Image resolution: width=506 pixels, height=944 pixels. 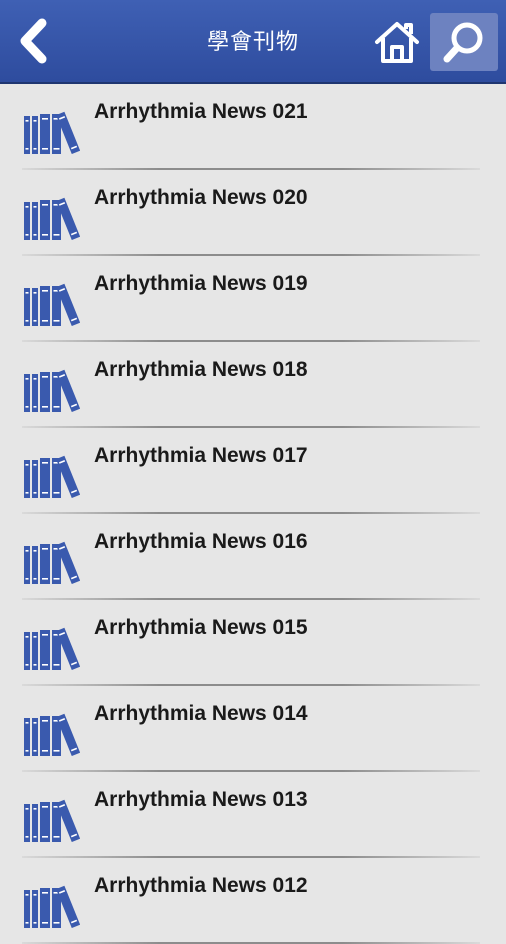 I want to click on list-item-label: Arrhythmia News 020, so click(x=201, y=197).